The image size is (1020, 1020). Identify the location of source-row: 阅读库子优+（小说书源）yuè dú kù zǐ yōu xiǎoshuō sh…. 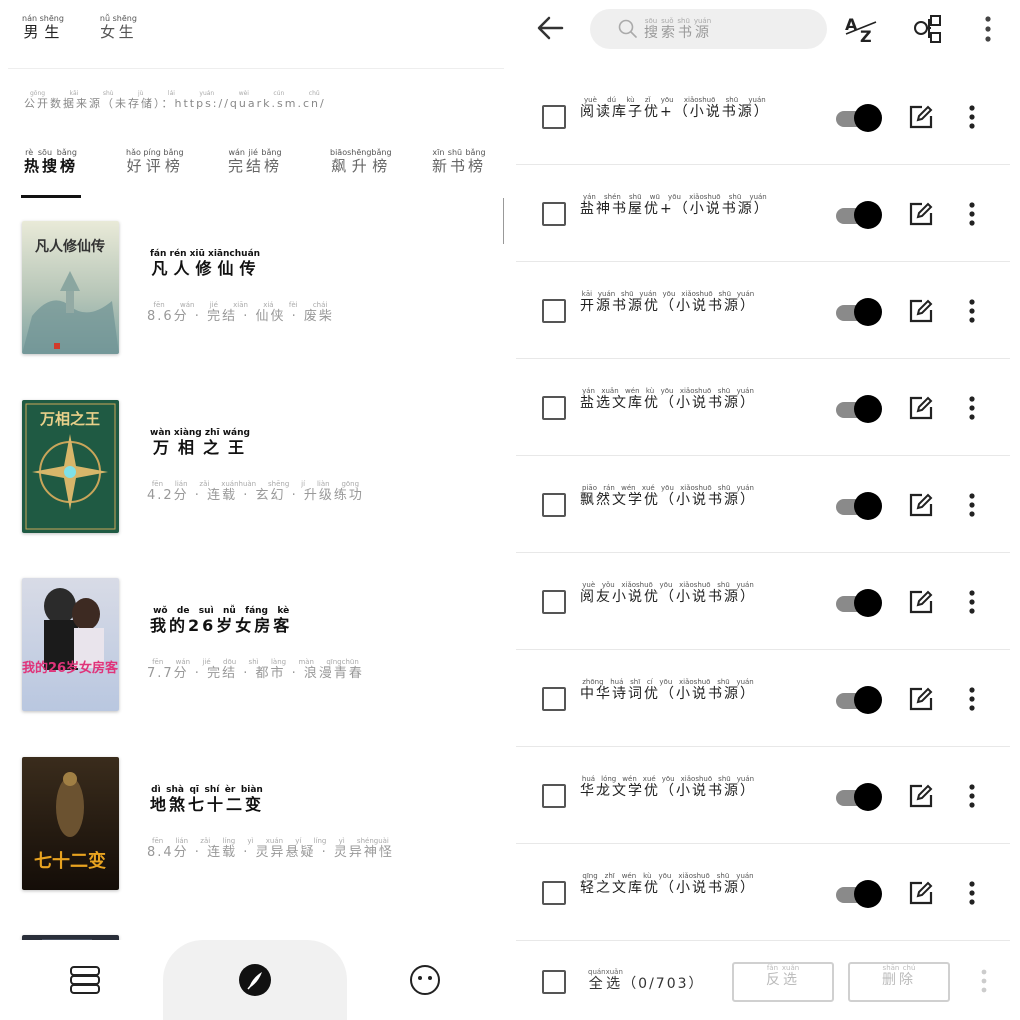
(763, 116).